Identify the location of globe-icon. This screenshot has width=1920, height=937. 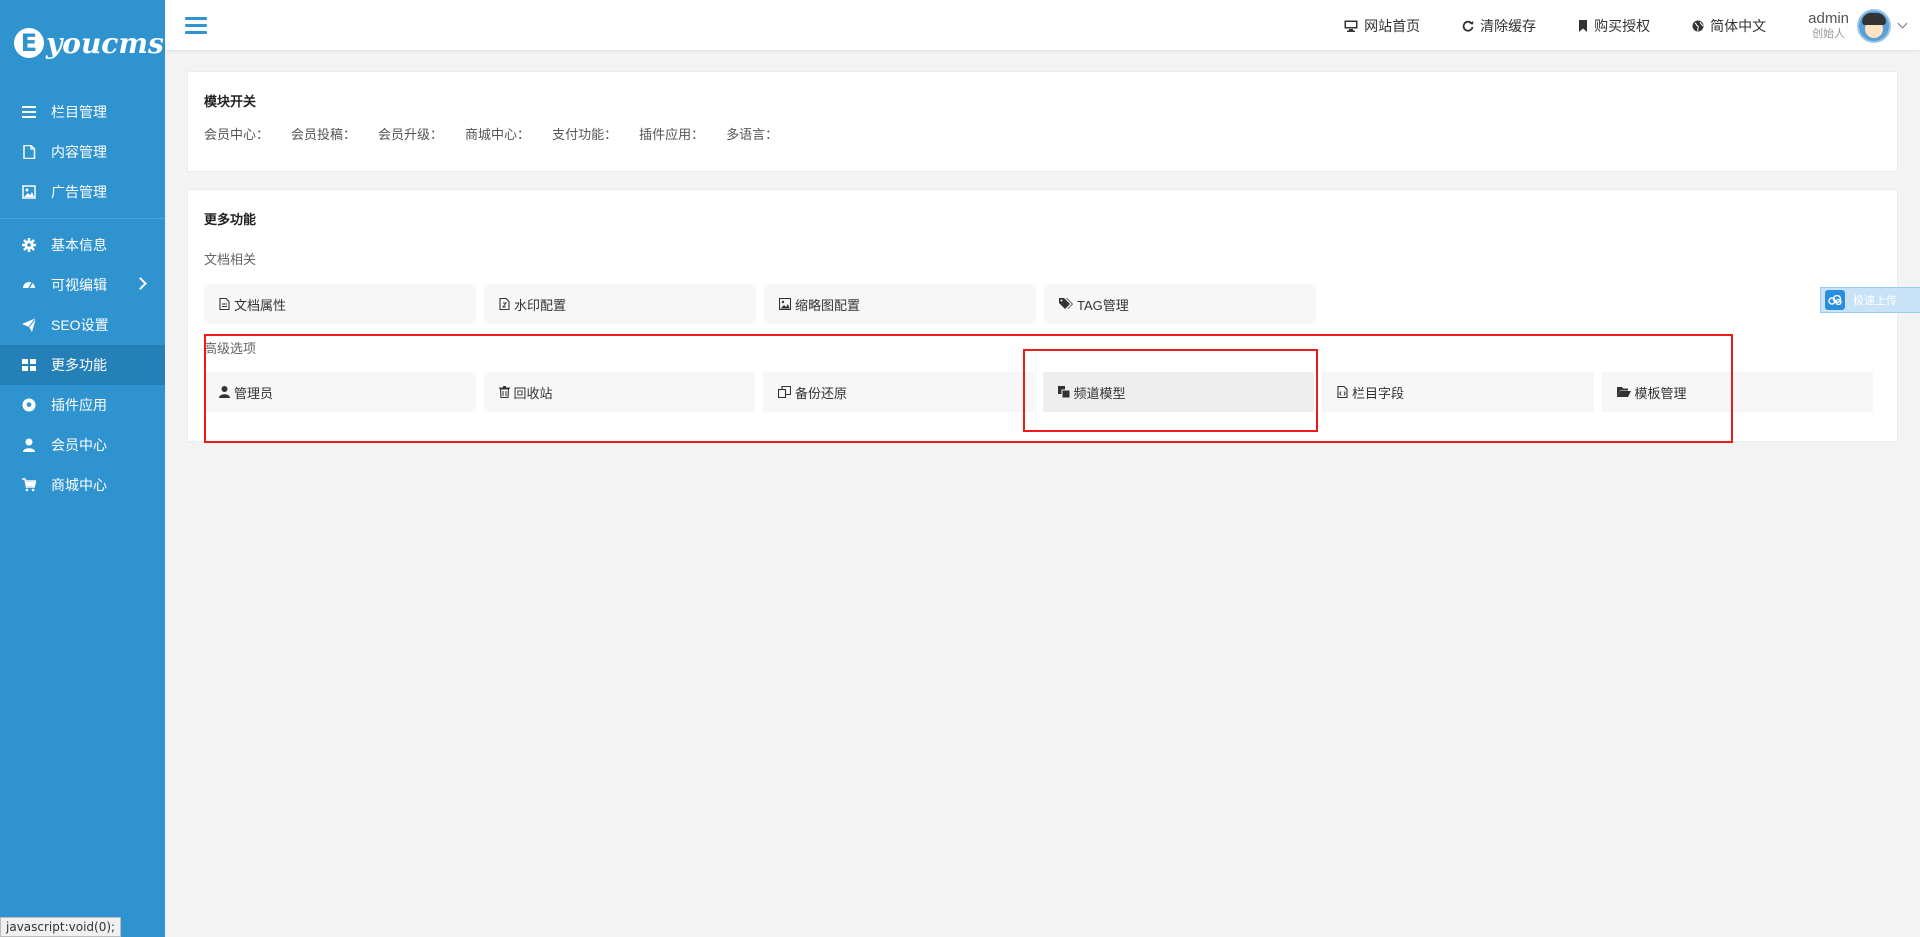
(1698, 25).